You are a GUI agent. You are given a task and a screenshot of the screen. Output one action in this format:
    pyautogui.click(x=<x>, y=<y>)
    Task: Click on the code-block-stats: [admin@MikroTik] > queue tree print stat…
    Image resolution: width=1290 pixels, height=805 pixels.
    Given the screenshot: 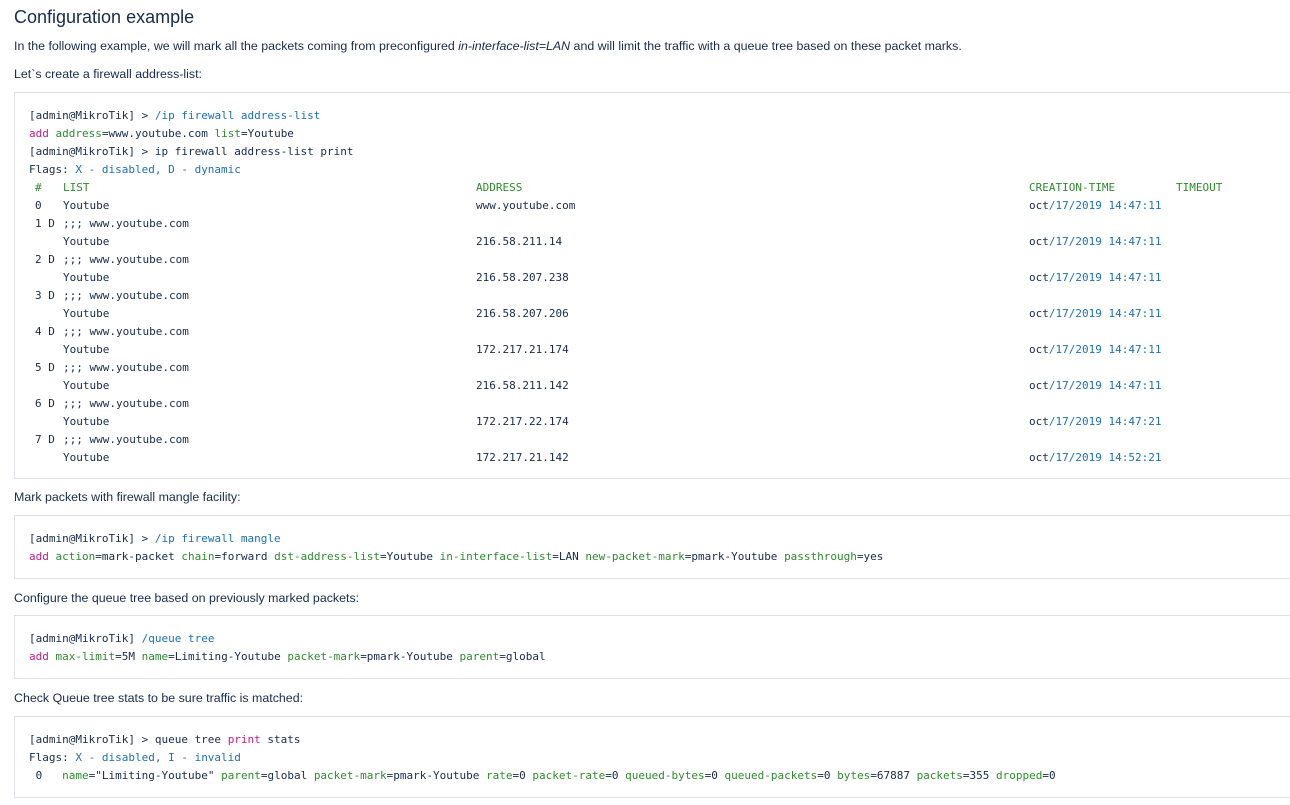 What is the action you would take?
    pyautogui.click(x=652, y=757)
    